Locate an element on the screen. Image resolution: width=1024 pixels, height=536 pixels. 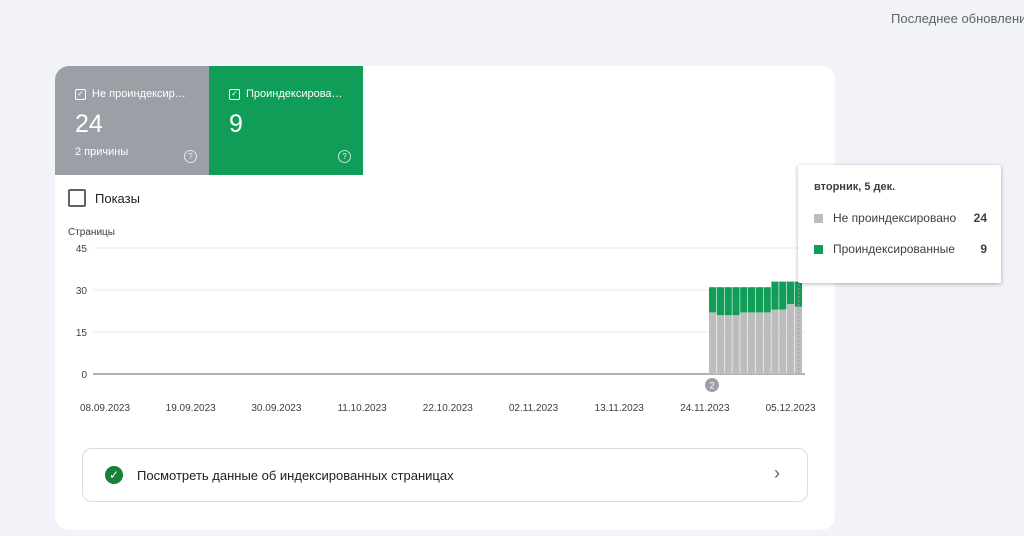
x-tick-label: 11.10.2023 is located at coordinates (362, 408).